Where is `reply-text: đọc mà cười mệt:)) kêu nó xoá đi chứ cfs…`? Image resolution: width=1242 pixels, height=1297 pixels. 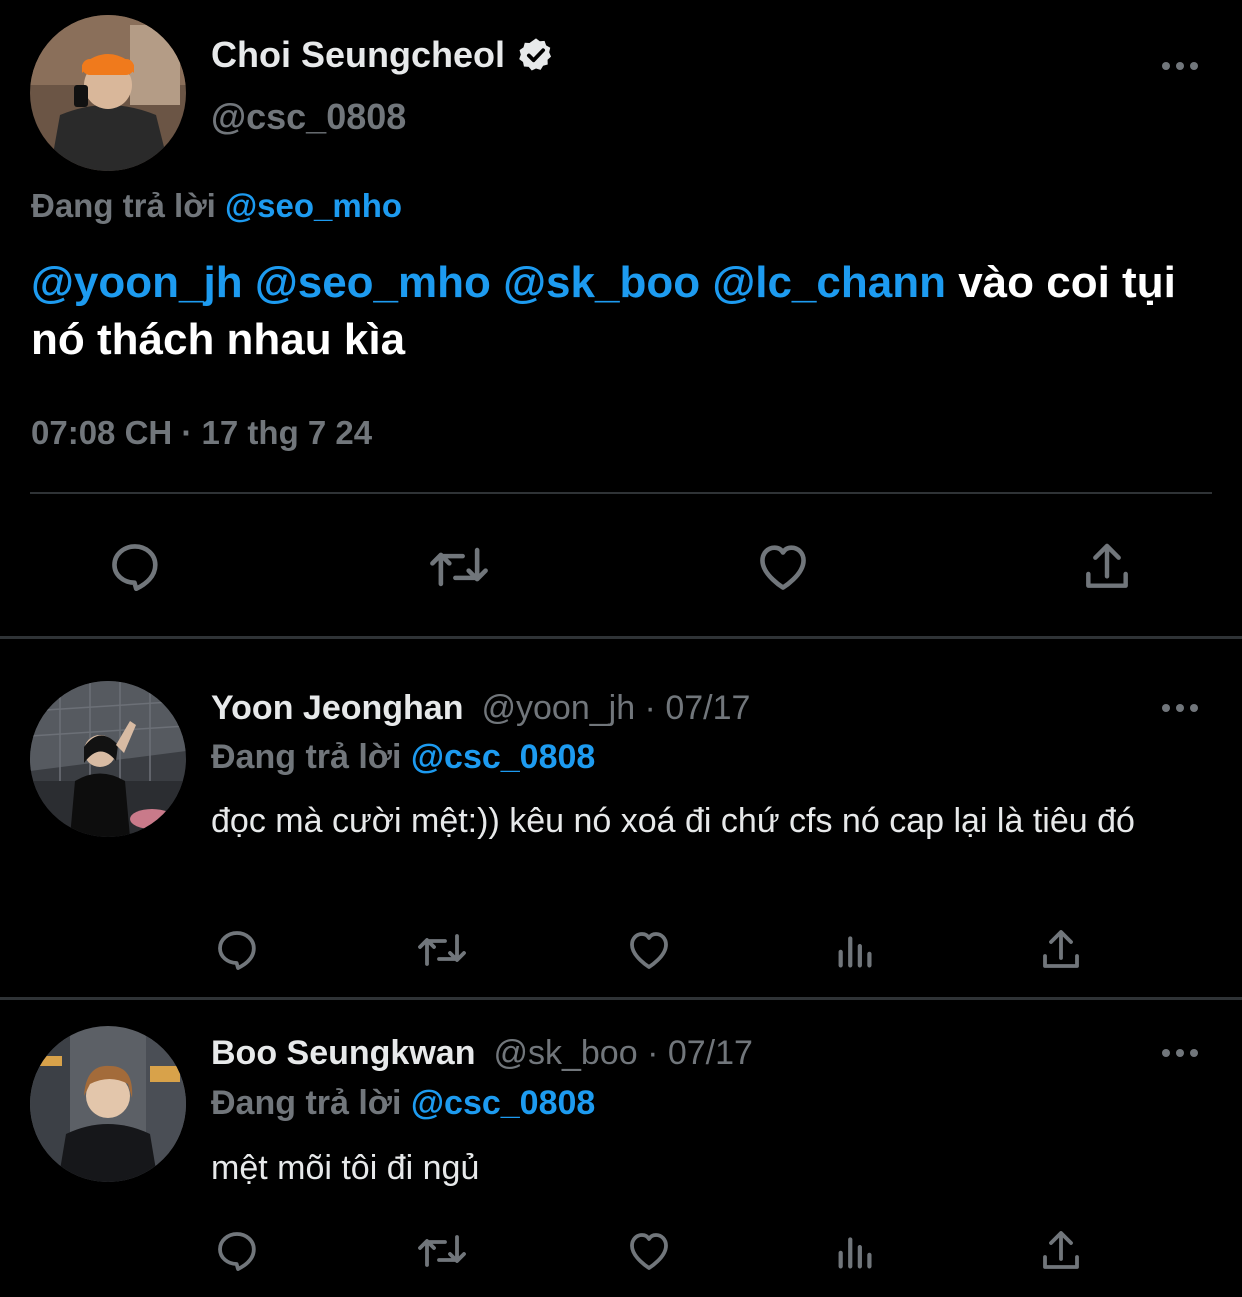 reply-text: đọc mà cười mệt:)) kêu nó xoá đi chứ cfs… is located at coordinates (673, 821).